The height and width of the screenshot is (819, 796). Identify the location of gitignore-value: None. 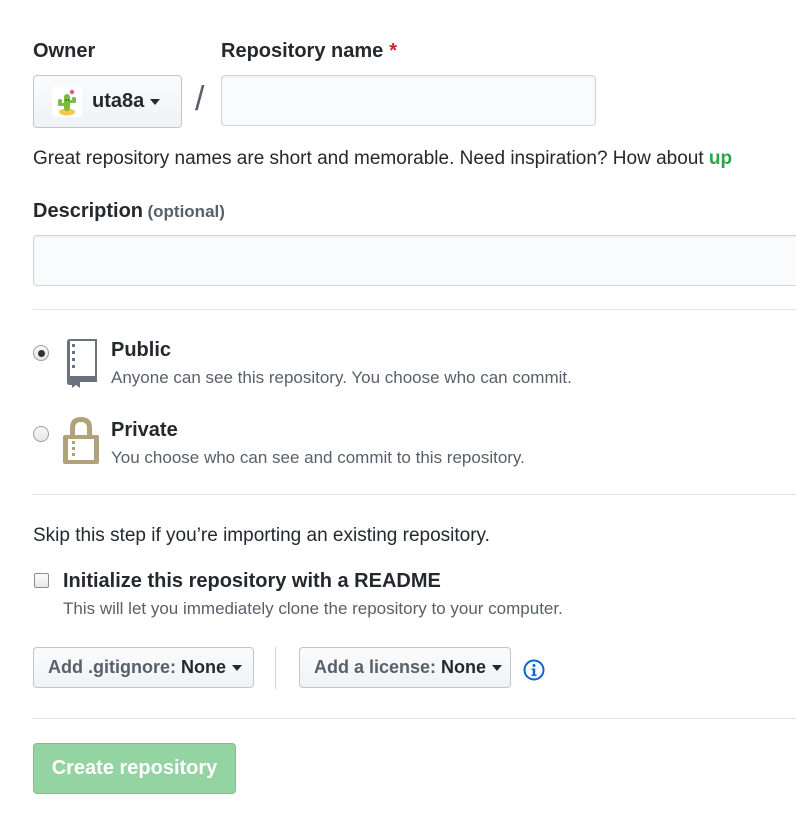
(203, 667).